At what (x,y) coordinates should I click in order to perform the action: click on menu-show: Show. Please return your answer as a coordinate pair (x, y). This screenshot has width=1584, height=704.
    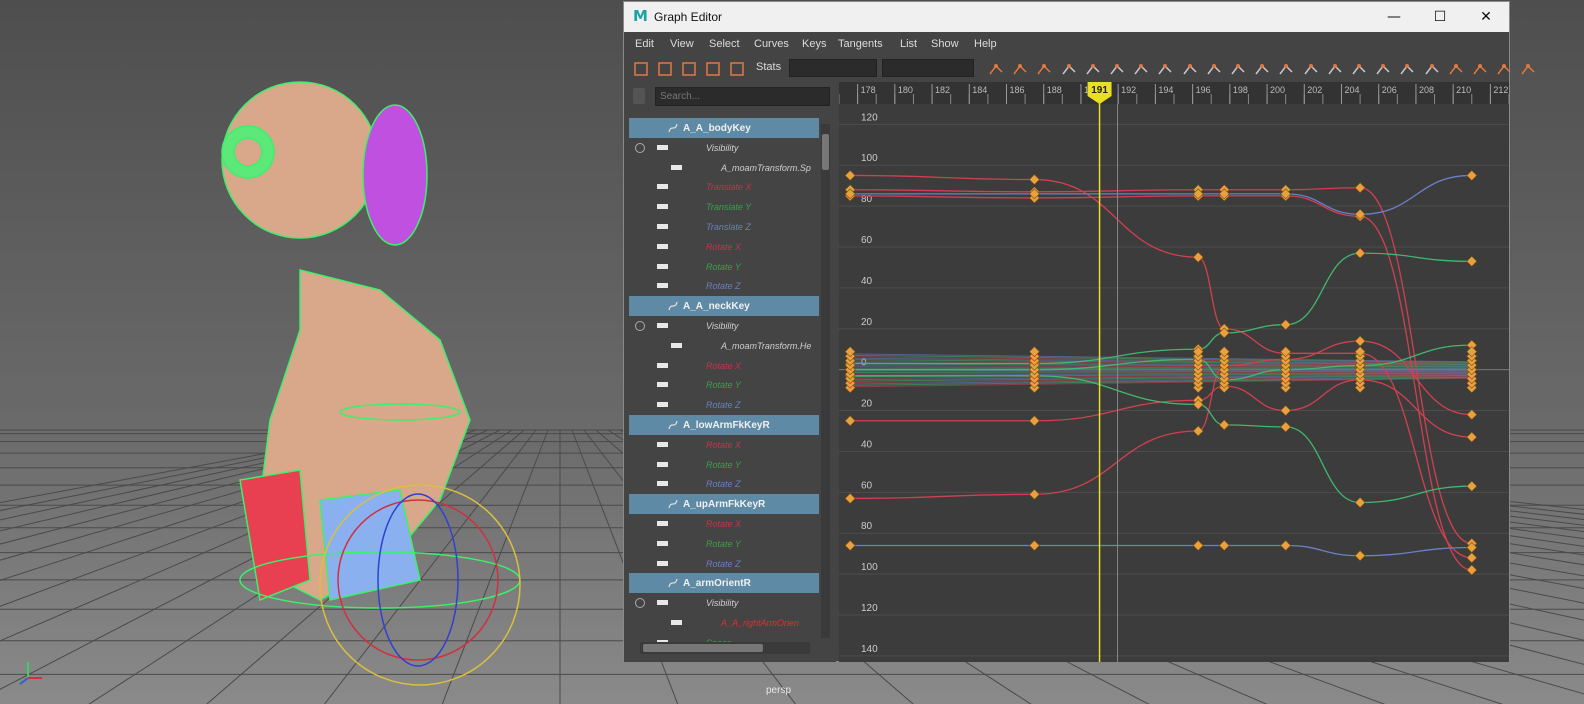
    Looking at the image, I should click on (945, 44).